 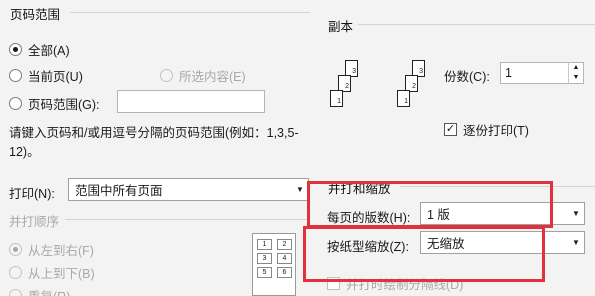 I want to click on radio-page-range: 页码范围(G):, so click(x=54, y=103).